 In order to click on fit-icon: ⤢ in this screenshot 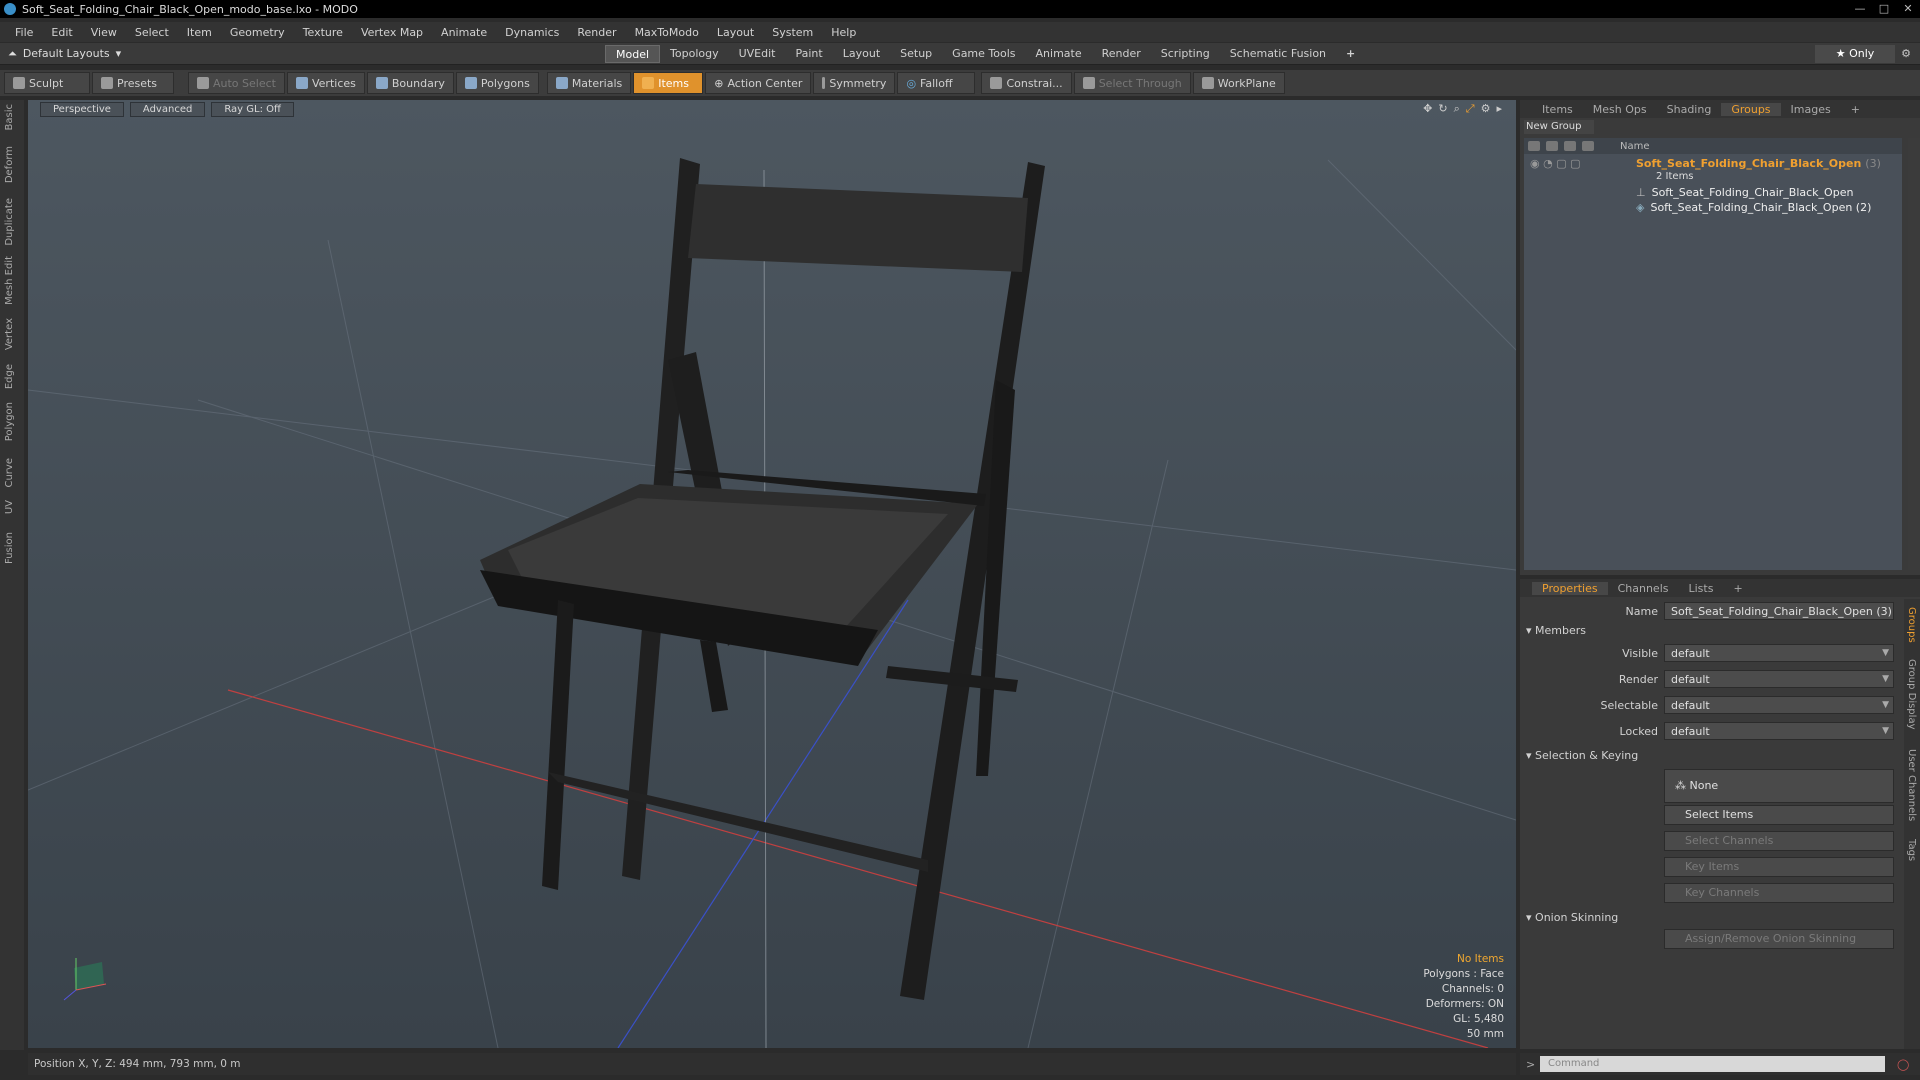, I will do `click(1470, 109)`.